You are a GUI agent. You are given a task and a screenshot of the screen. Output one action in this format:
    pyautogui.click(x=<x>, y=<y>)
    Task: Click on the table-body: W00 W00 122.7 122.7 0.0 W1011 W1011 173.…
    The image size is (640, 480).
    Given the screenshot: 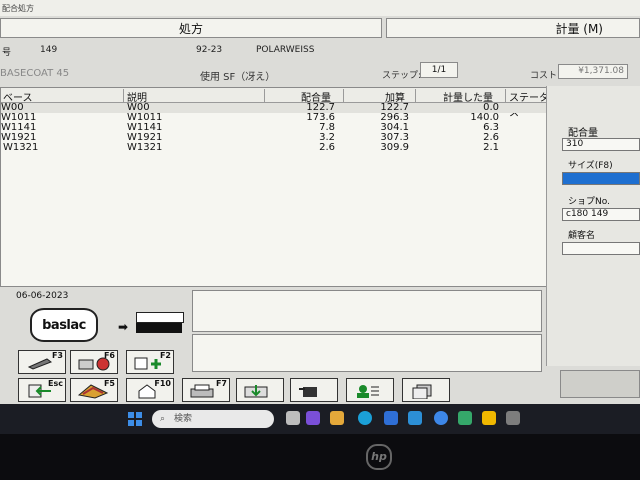 What is the action you would take?
    pyautogui.click(x=275, y=128)
    